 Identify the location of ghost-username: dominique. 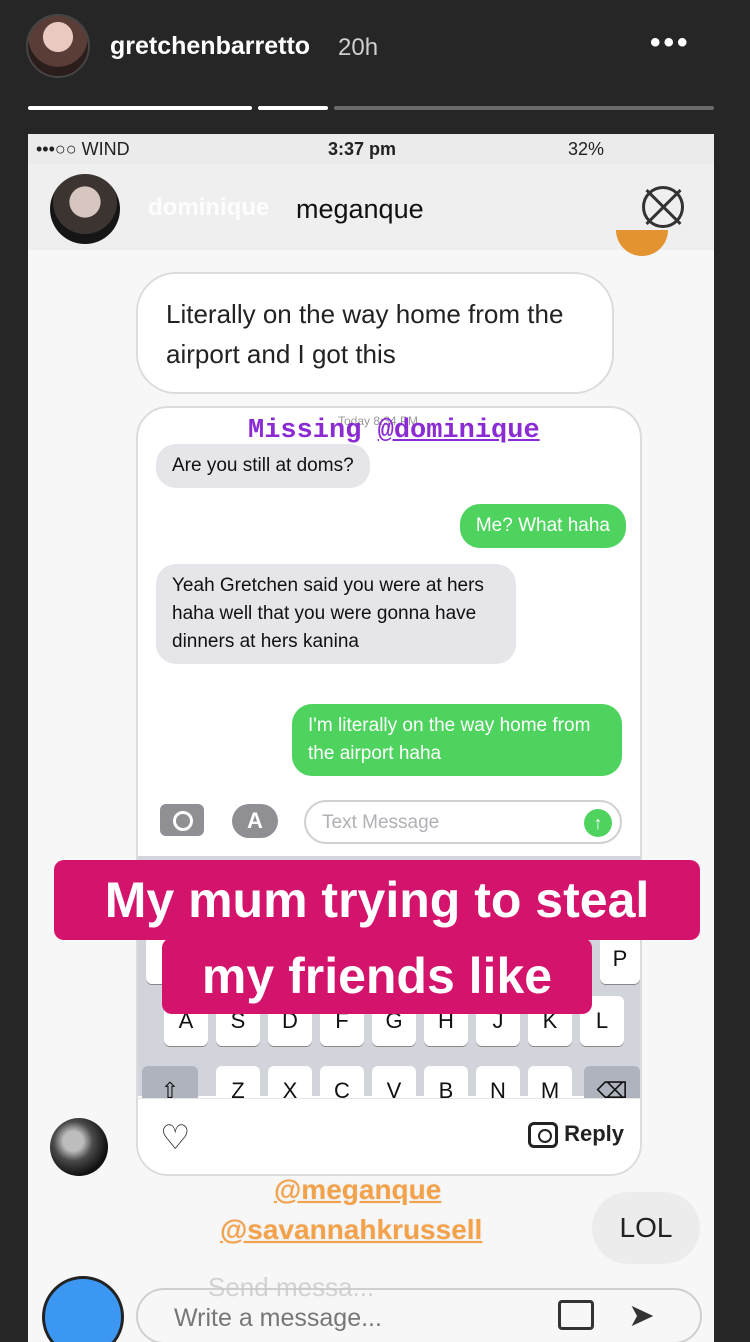
(209, 207).